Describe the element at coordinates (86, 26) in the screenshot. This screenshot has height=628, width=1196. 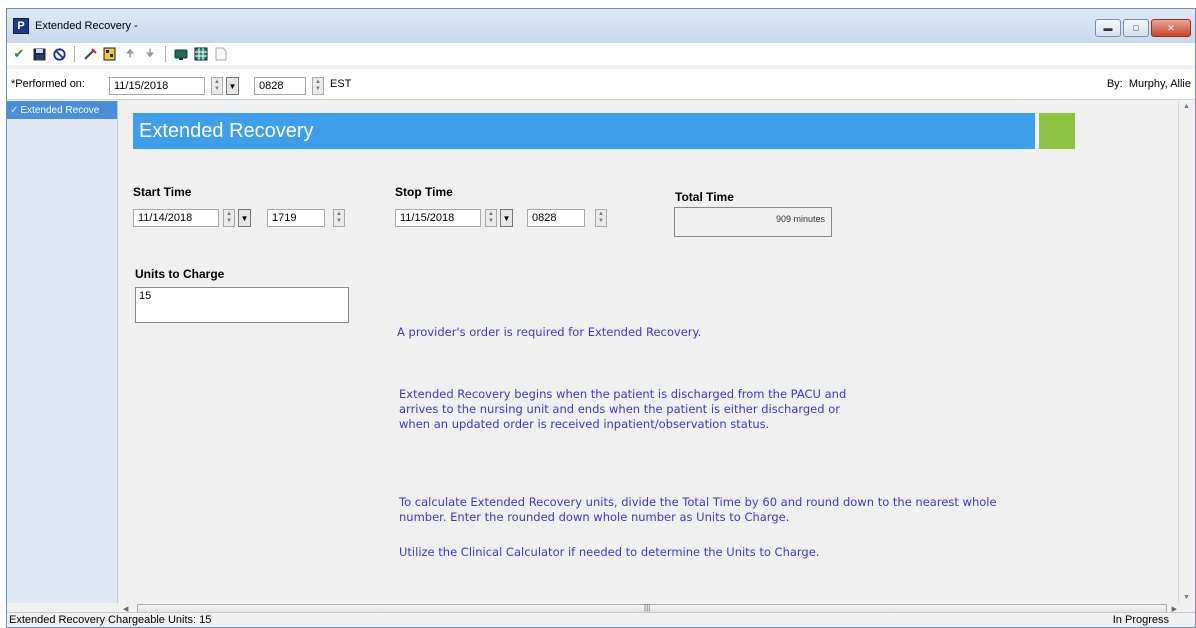
I see `window-title: Extended Recovery -` at that location.